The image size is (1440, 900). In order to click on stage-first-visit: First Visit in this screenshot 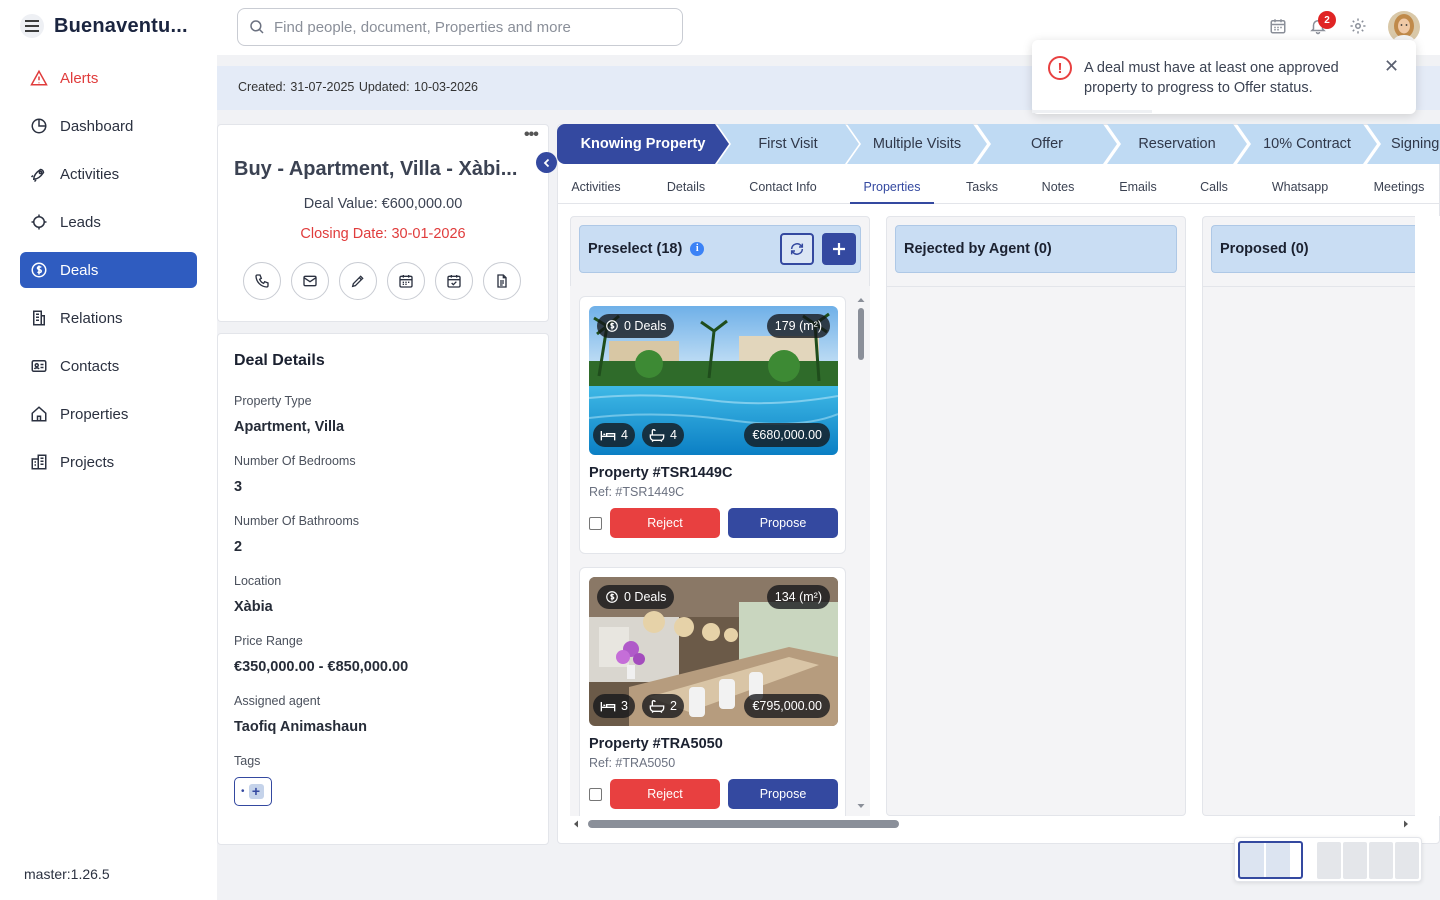, I will do `click(788, 144)`.